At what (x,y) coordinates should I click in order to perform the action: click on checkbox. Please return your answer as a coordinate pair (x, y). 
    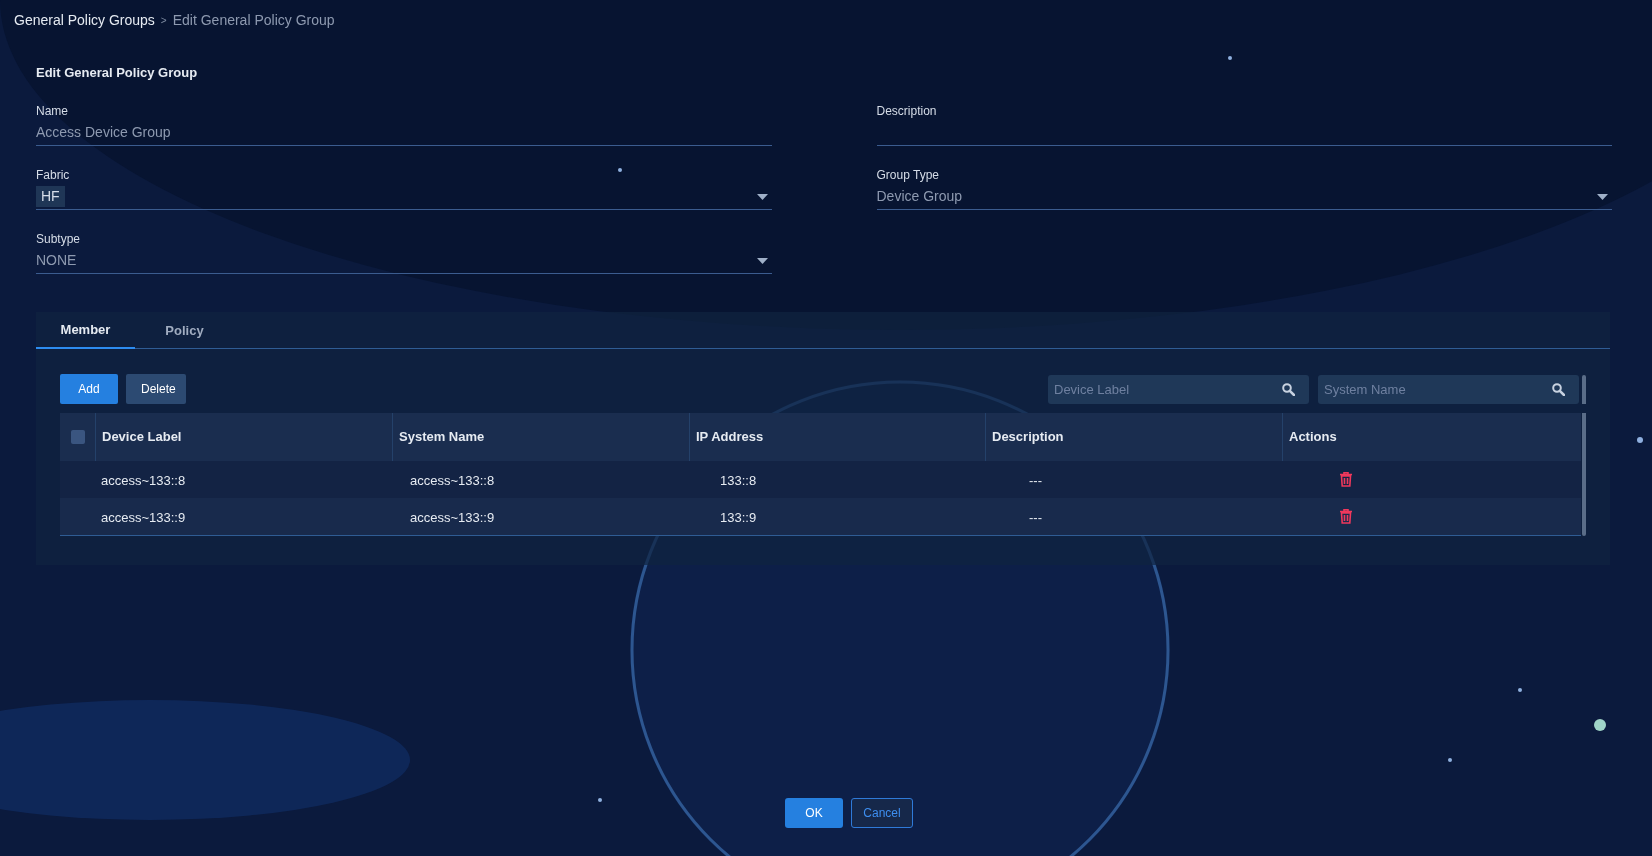
    Looking at the image, I should click on (77, 437).